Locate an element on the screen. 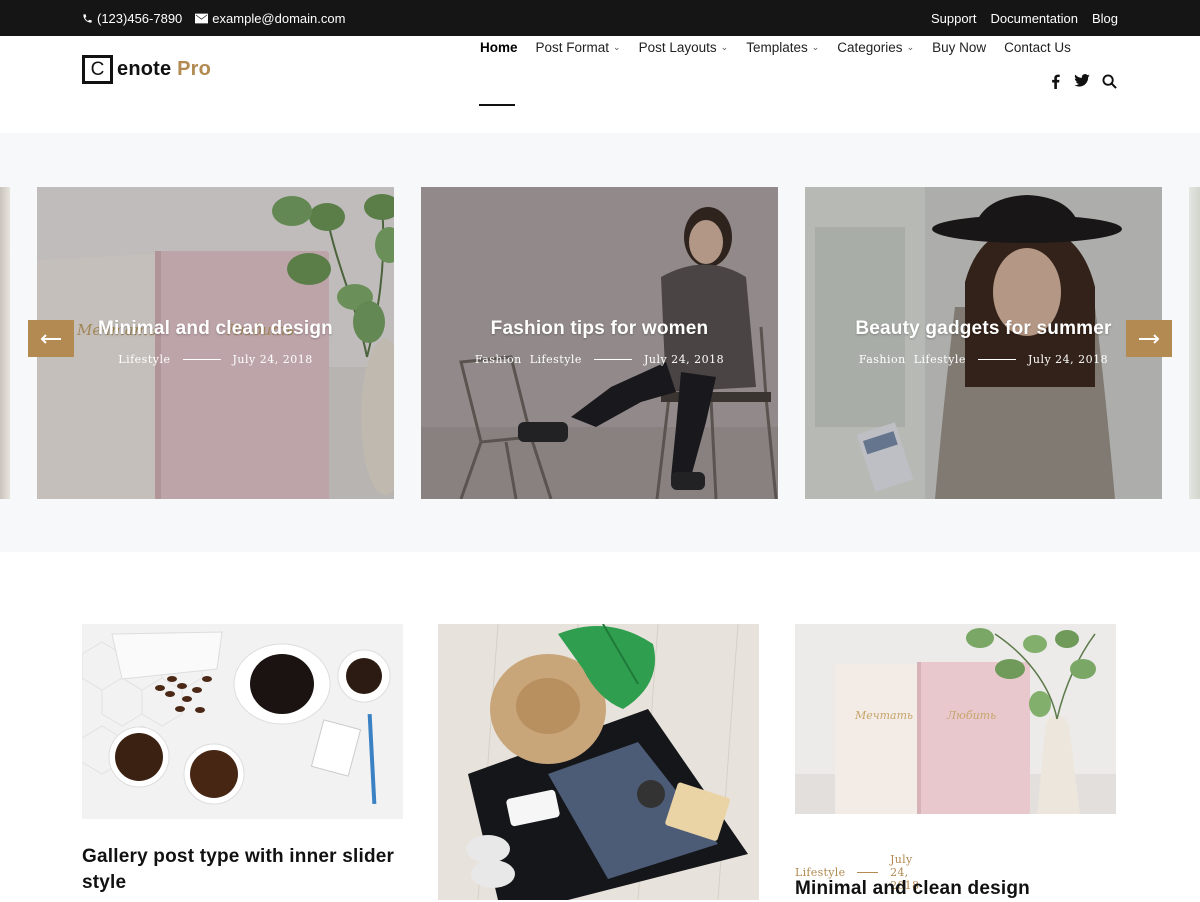 Image resolution: width=1200 pixels, height=902 pixels. logo-text: enote Pro is located at coordinates (164, 69).